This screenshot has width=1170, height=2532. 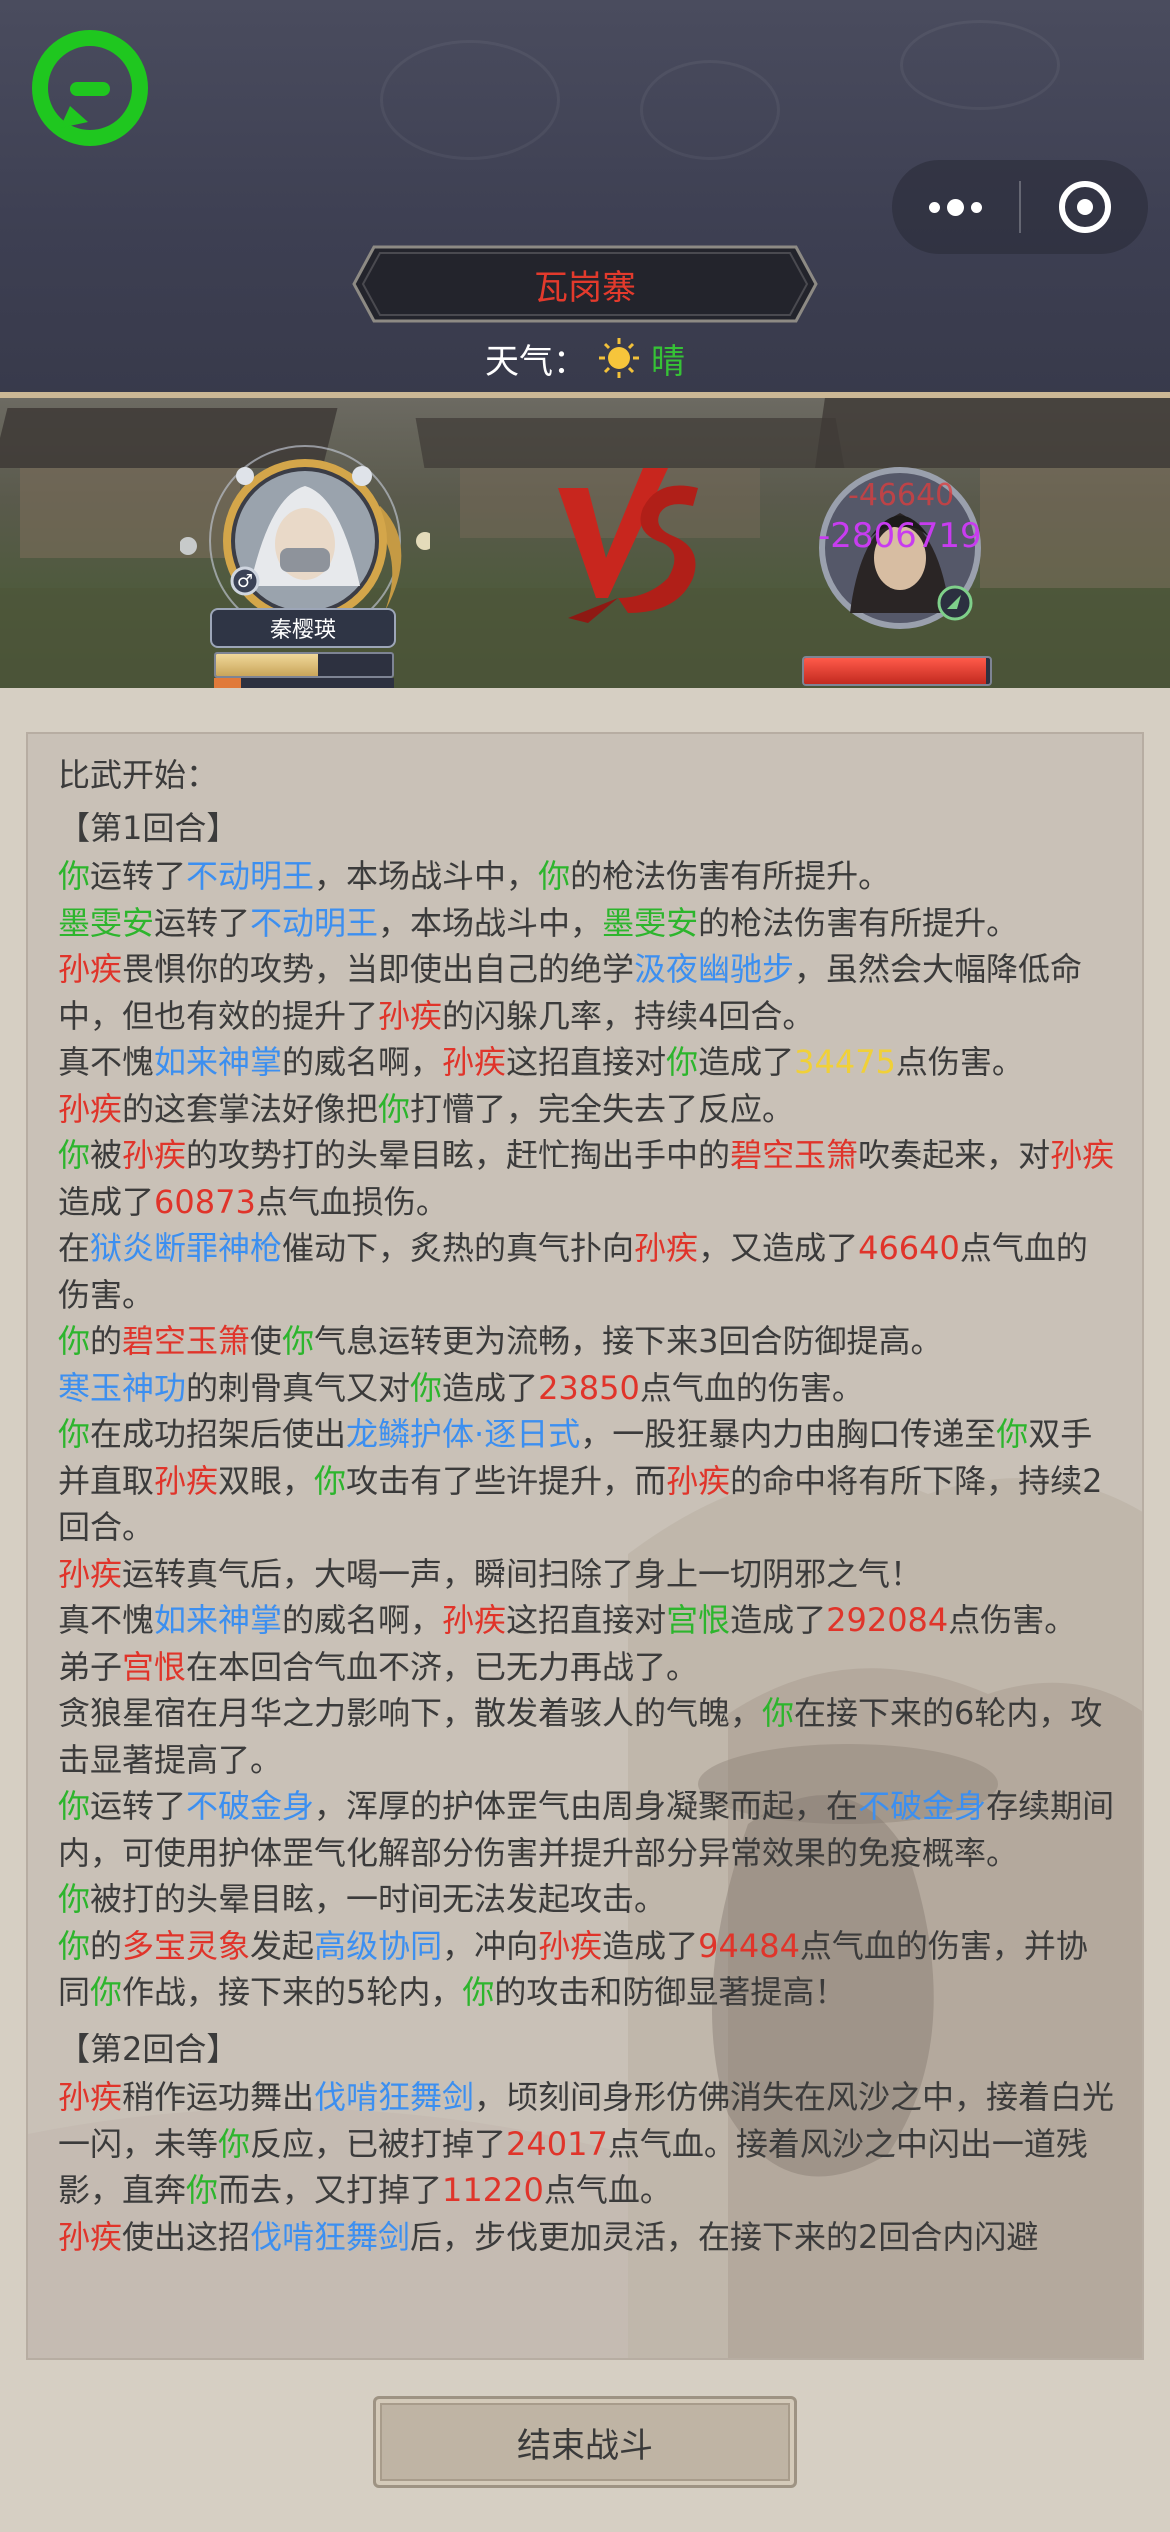 I want to click on player-mp-fill, so click(x=227, y=683).